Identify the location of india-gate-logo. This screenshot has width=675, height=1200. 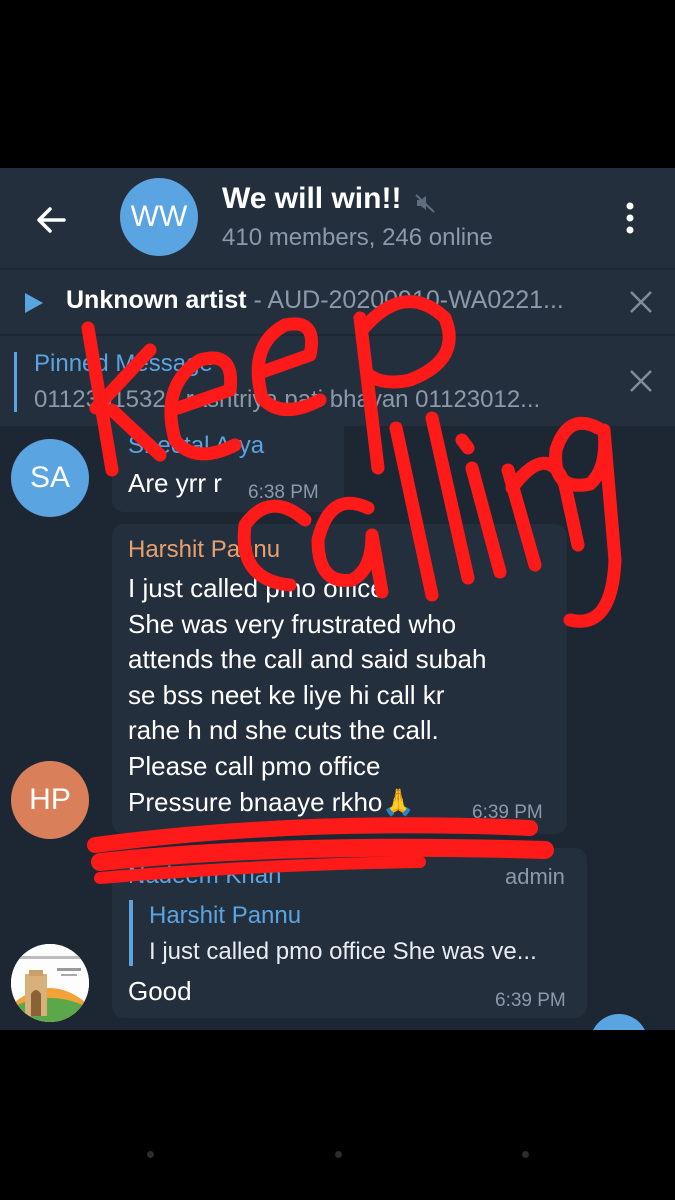
(50, 983).